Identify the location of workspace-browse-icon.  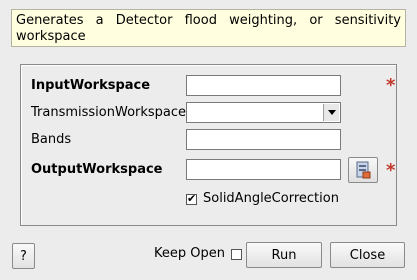
(363, 170).